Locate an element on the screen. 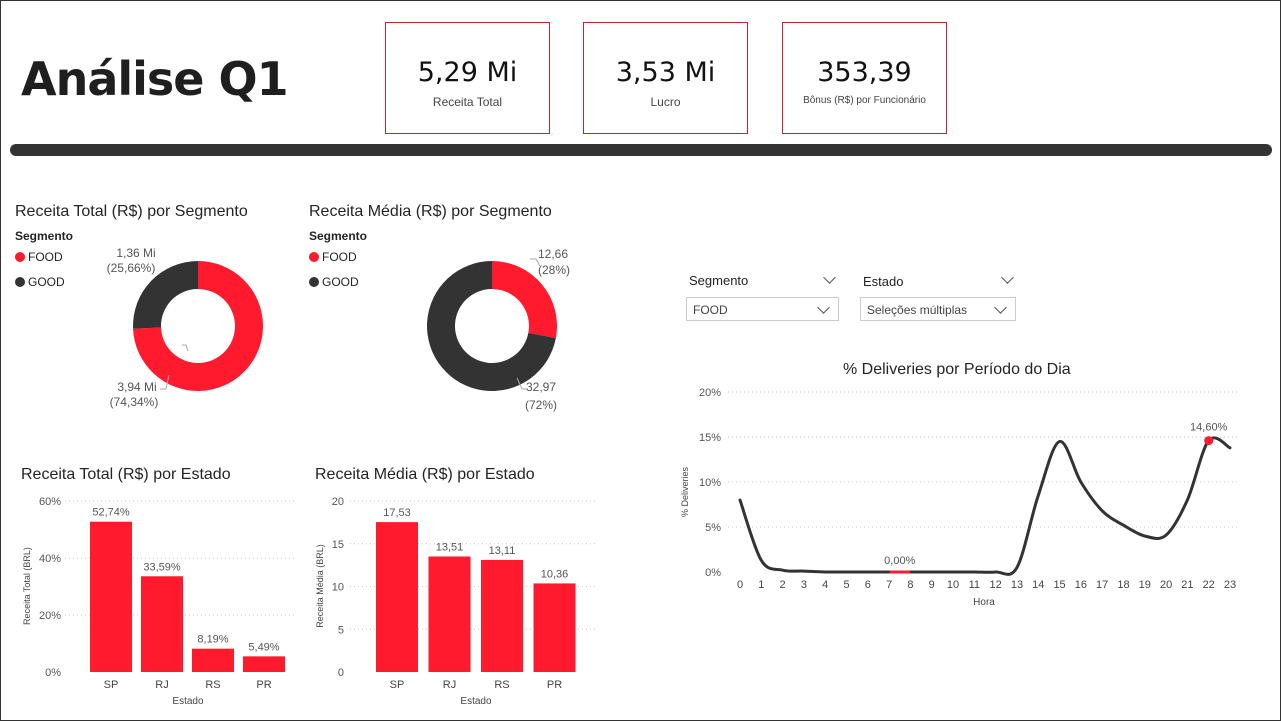  x-tick-label: 8 is located at coordinates (910, 585).